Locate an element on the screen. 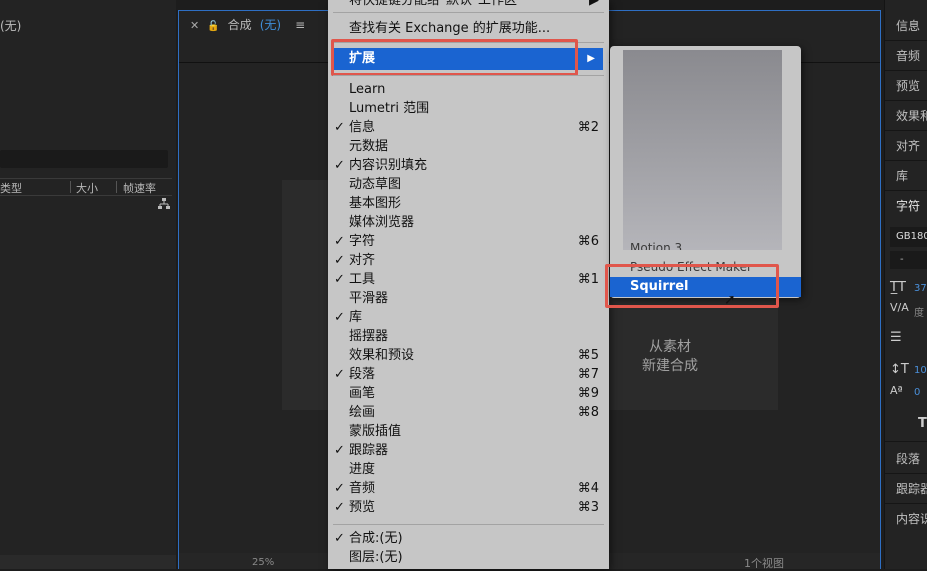 The width and height of the screenshot is (927, 571). project-panel-footer is located at coordinates (88, 562).